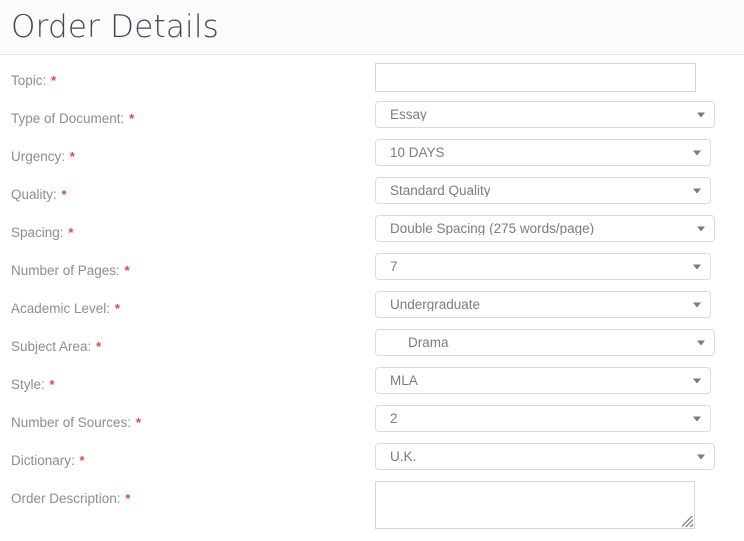 This screenshot has height=541, width=744. I want to click on field-number-of-pages: 7, so click(559, 266).